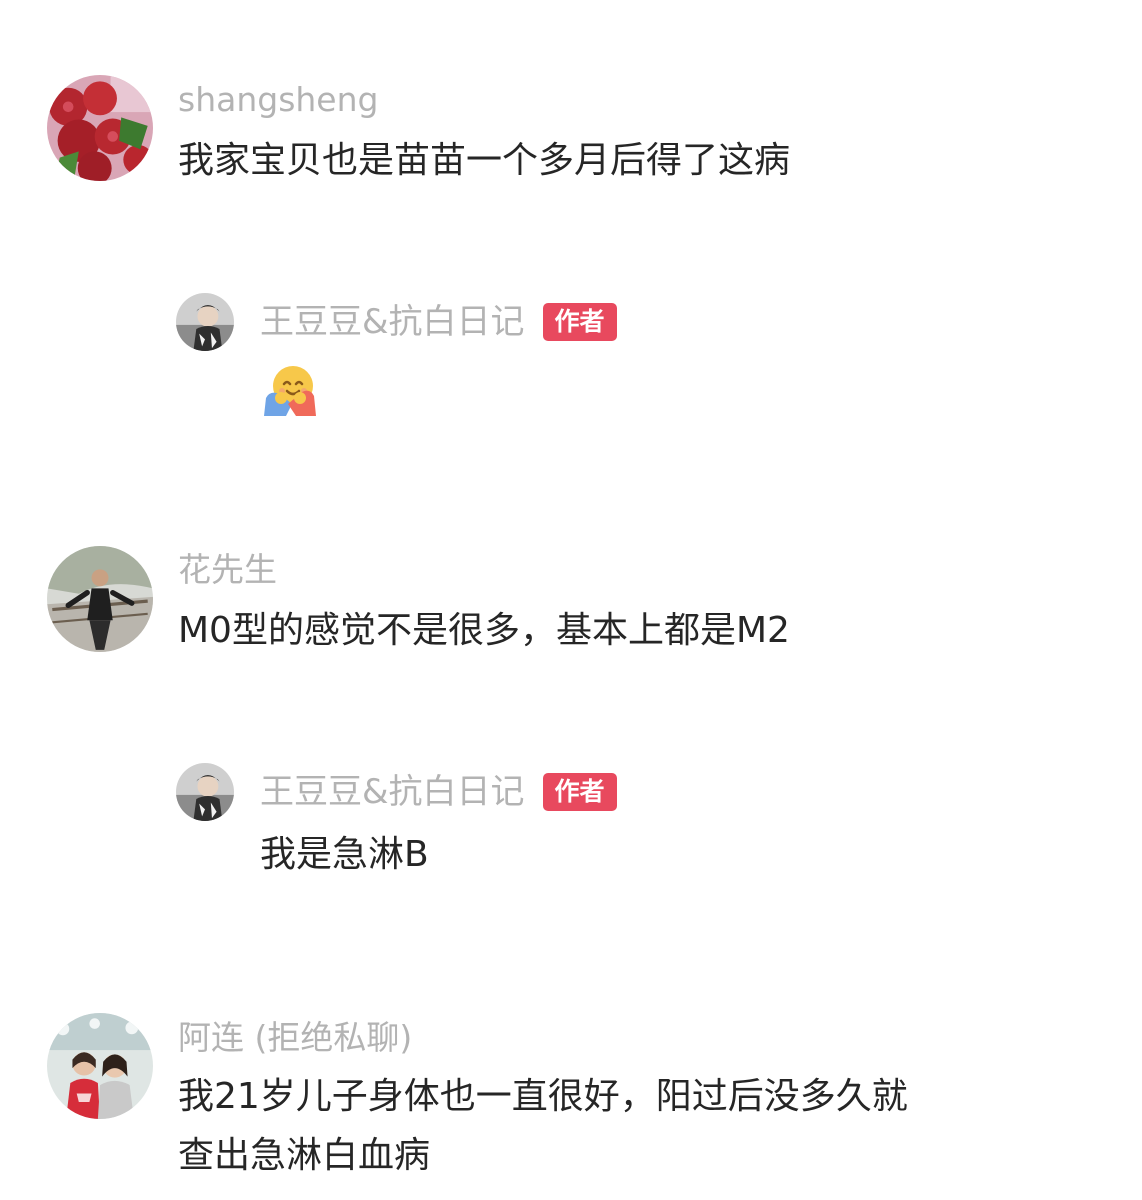 The width and height of the screenshot is (1142, 1200). Describe the element at coordinates (543, 1096) in the screenshot. I see `comment-text-line: 我21岁儿子身体也一直很好，阳过后没多久就` at that location.